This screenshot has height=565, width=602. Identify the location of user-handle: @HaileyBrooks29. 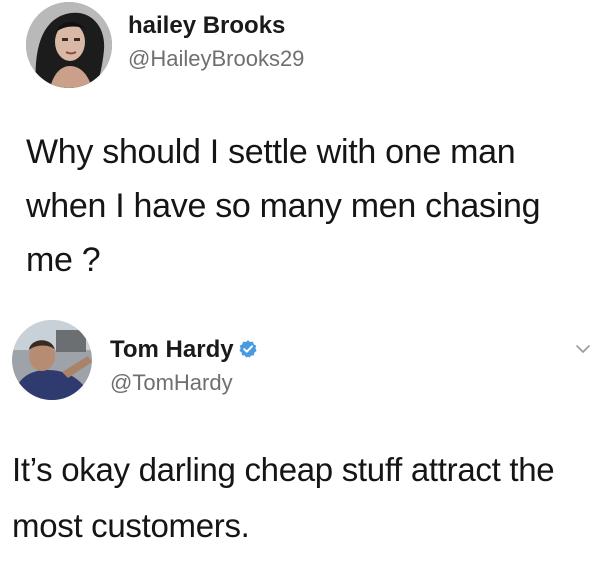
(216, 59).